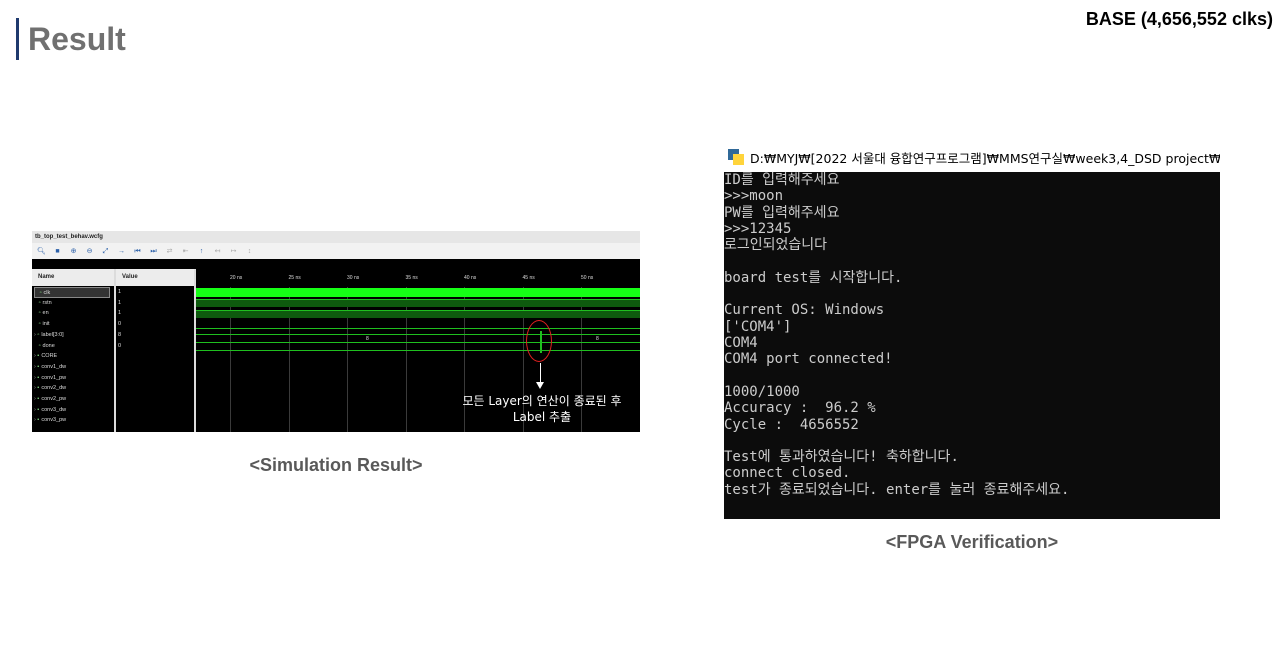 This screenshot has width=1275, height=671. Describe the element at coordinates (791, 424) in the screenshot. I see `console-line: Cycle : 4656552` at that location.